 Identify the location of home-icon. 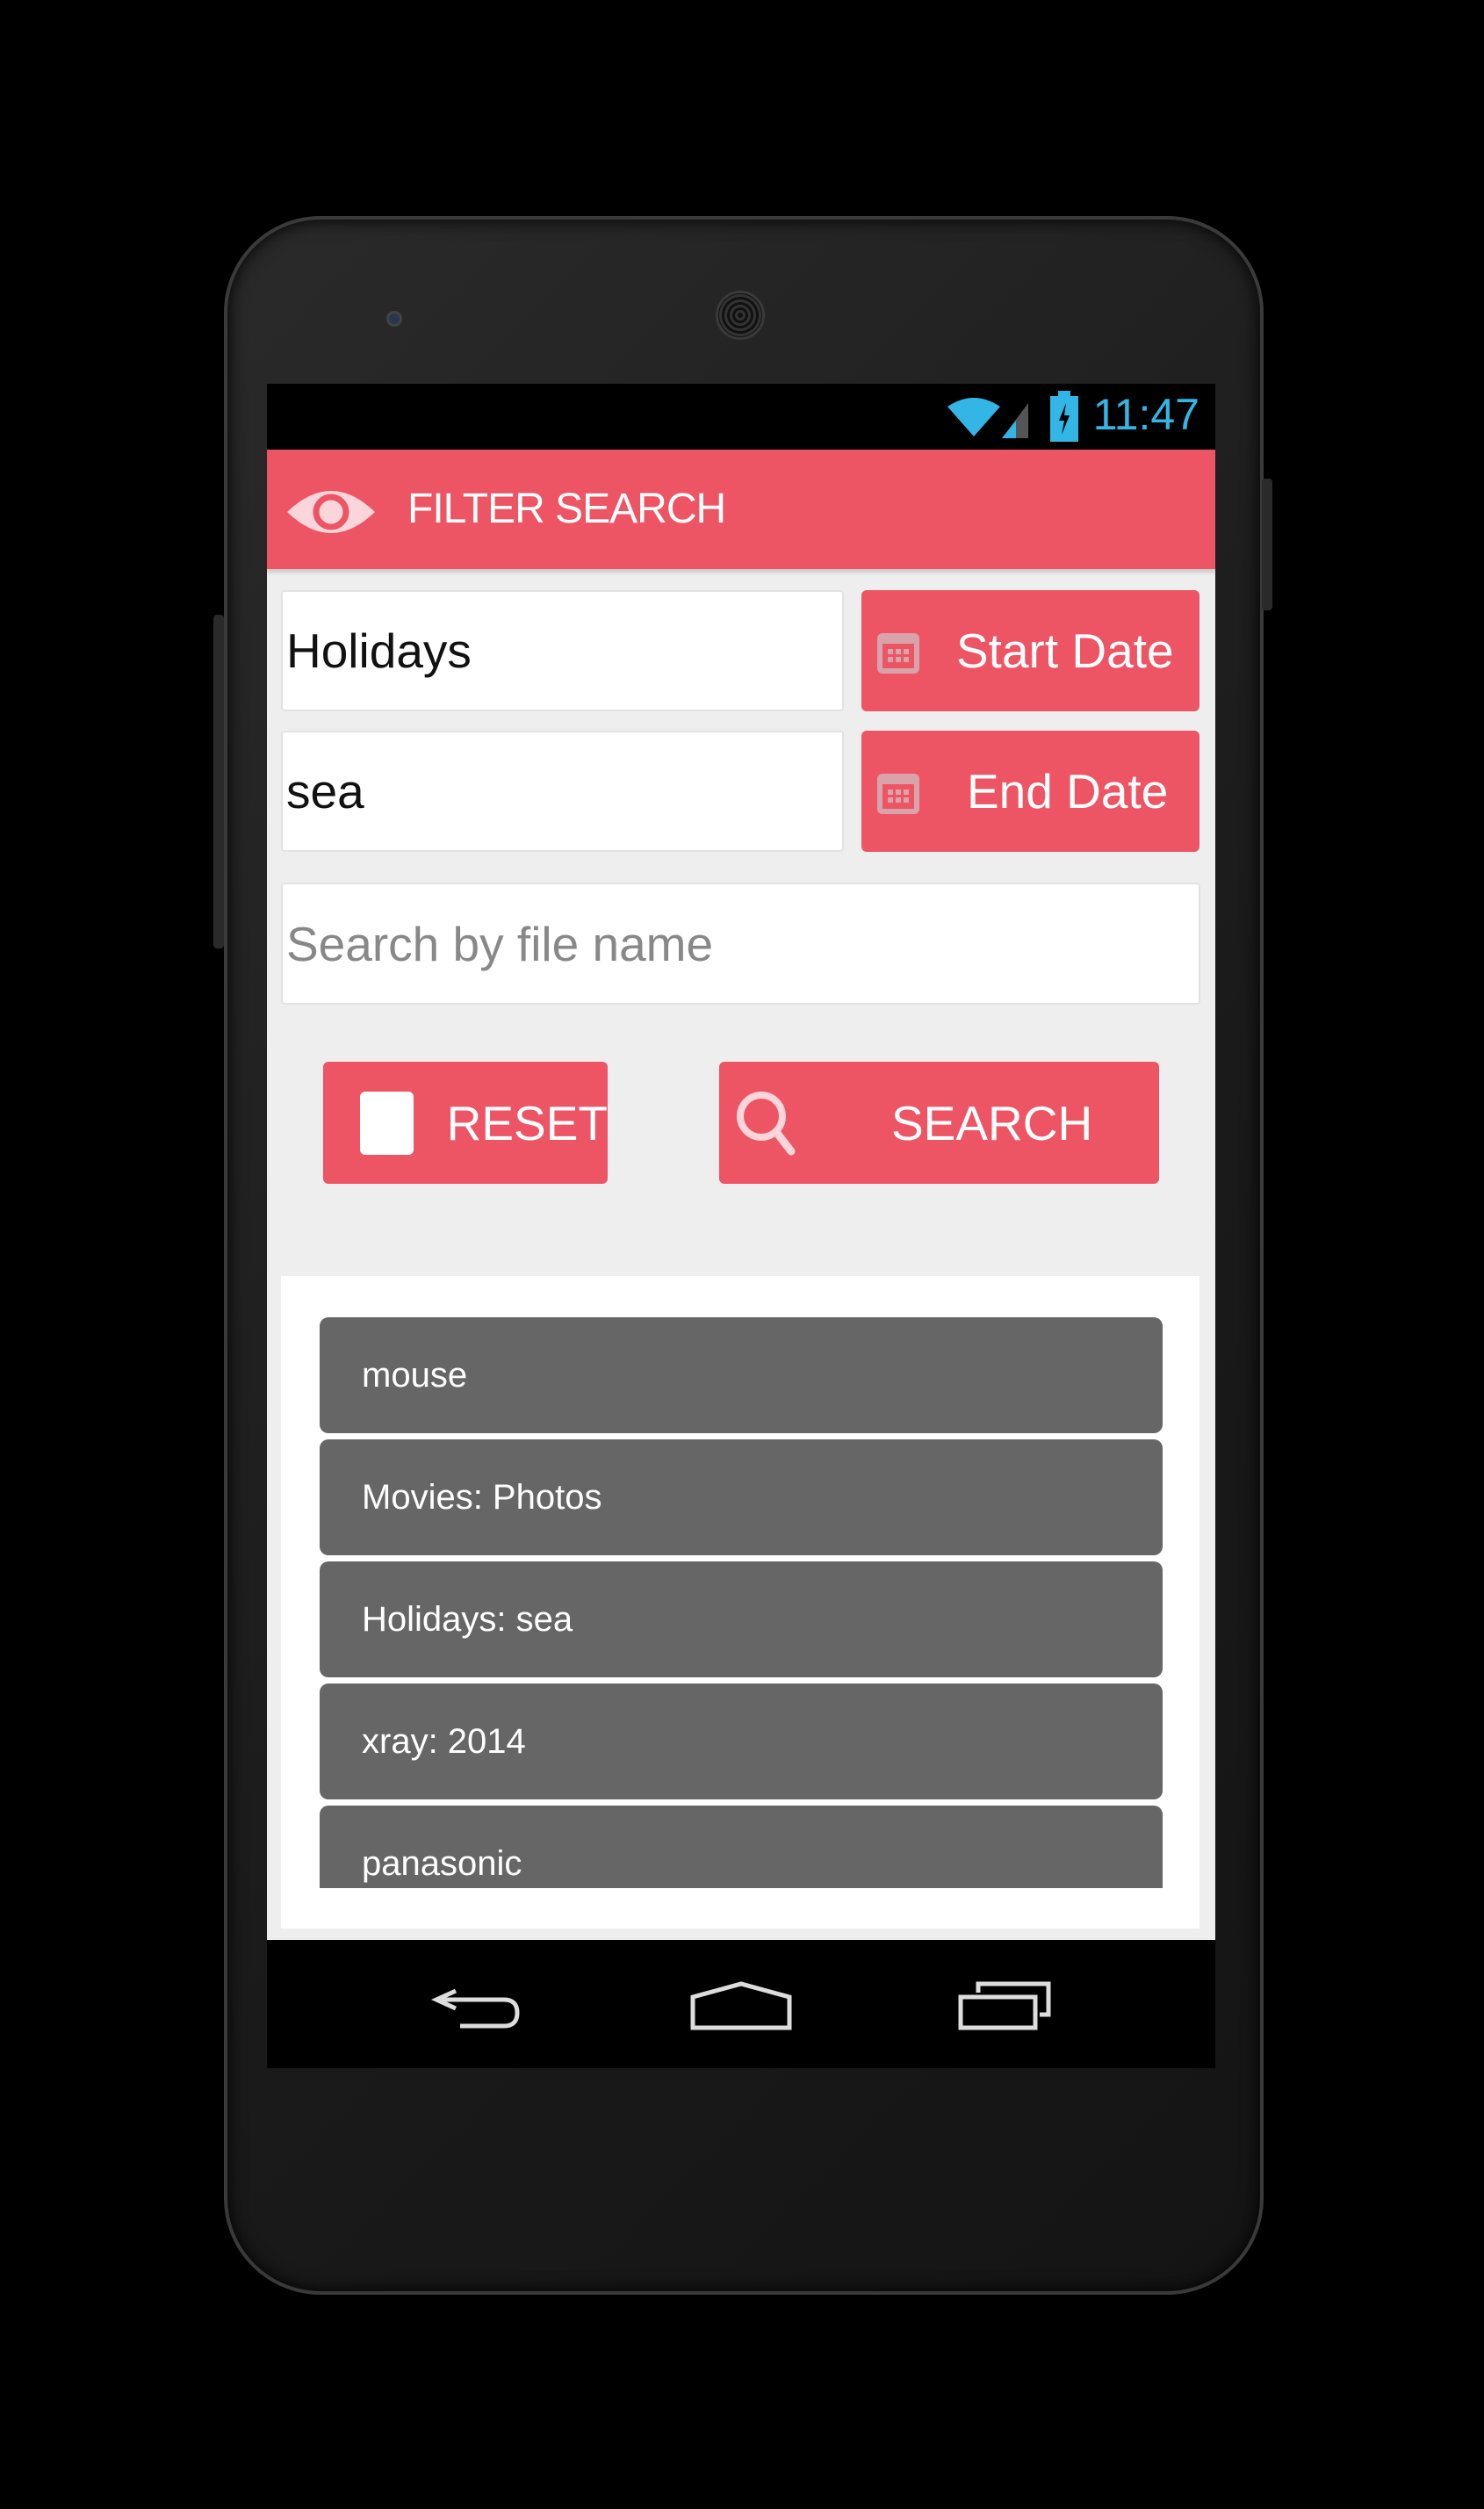
(741, 2006).